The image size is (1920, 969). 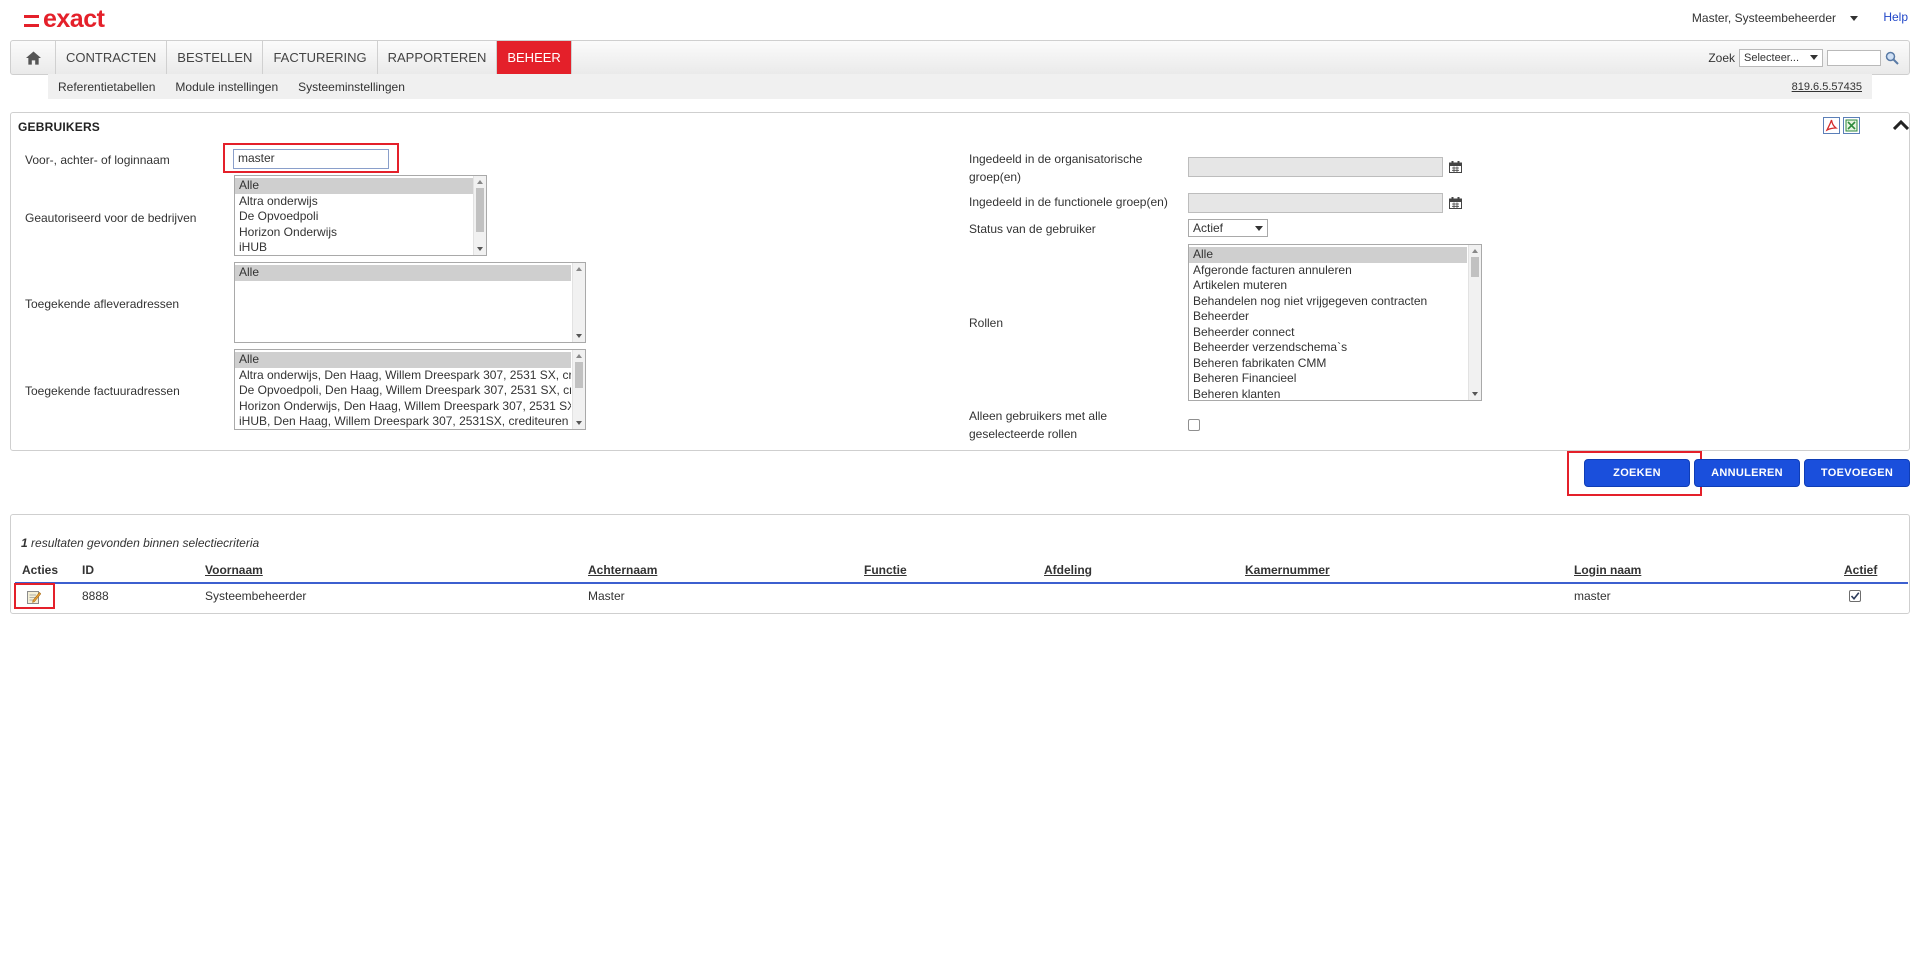 I want to click on list-item: Beheren klanten, so click(x=1335, y=394).